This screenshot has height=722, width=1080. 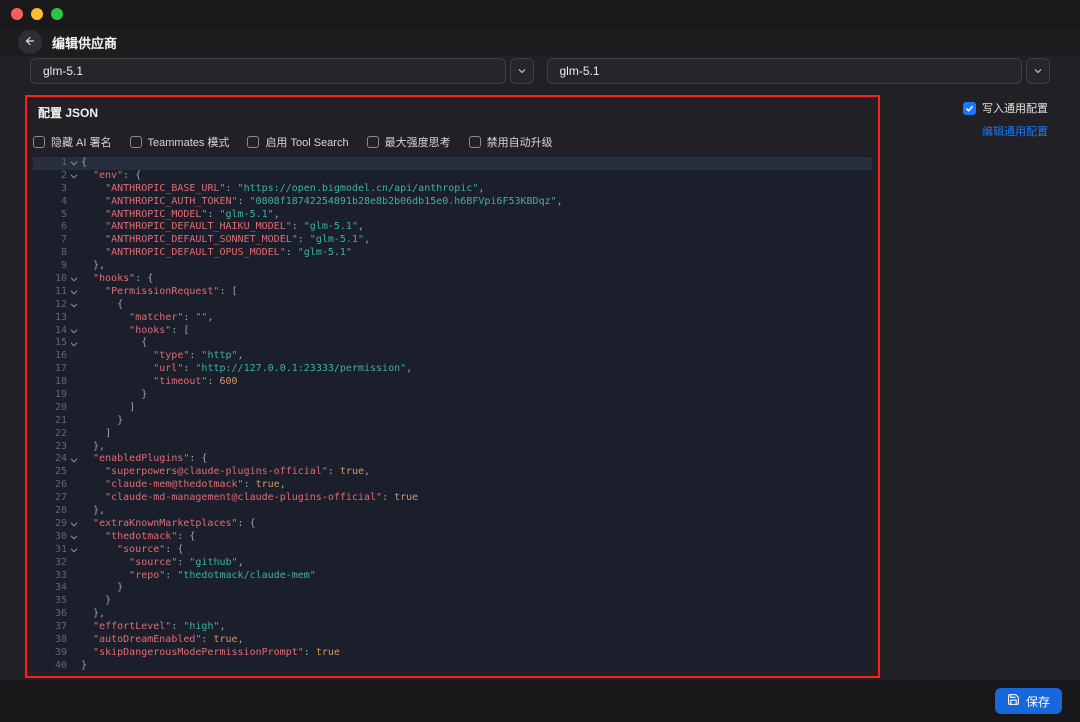 I want to click on write-common-config-checkbox: 写入通用配置, so click(x=1005, y=108).